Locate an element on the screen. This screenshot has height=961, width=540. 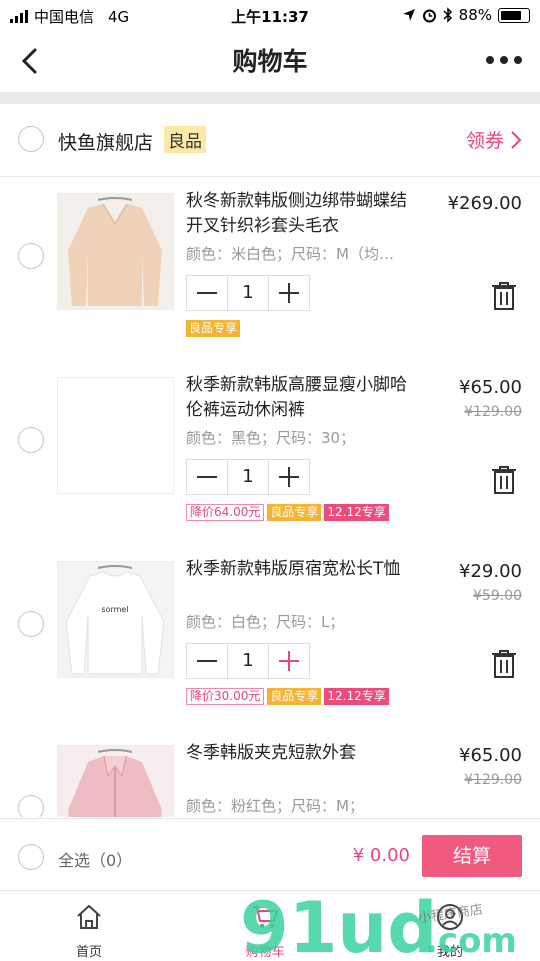
battery-percent: 88% is located at coordinates (475, 15).